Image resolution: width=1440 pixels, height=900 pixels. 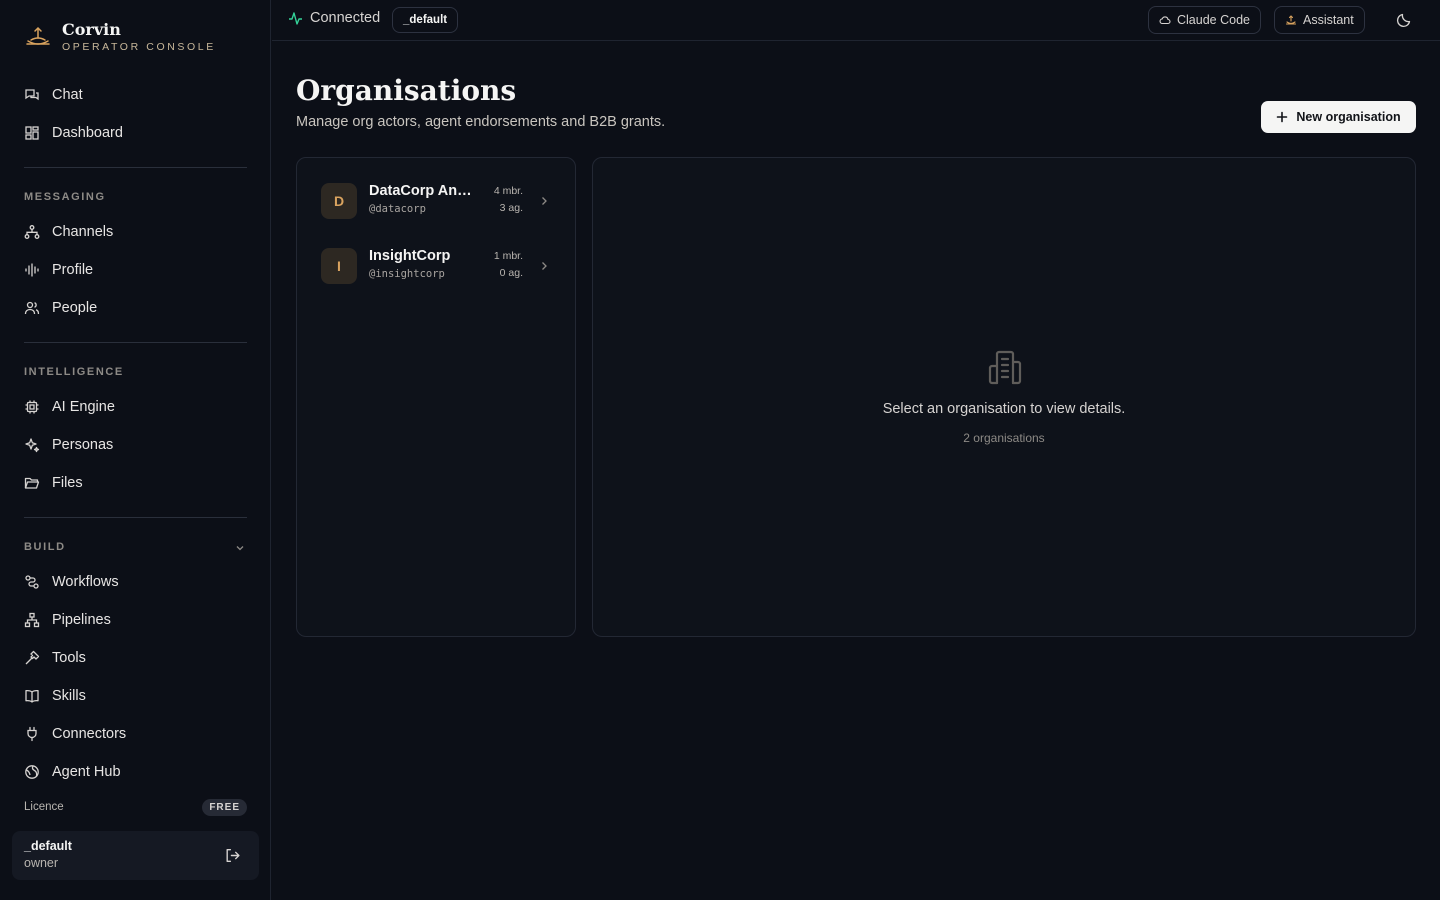 What do you see at coordinates (81, 620) in the screenshot?
I see `nav-label: Pipelines` at bounding box center [81, 620].